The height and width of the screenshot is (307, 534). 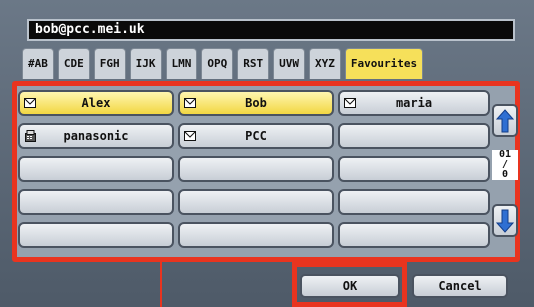 What do you see at coordinates (350, 286) in the screenshot?
I see `ok-button: OK` at bounding box center [350, 286].